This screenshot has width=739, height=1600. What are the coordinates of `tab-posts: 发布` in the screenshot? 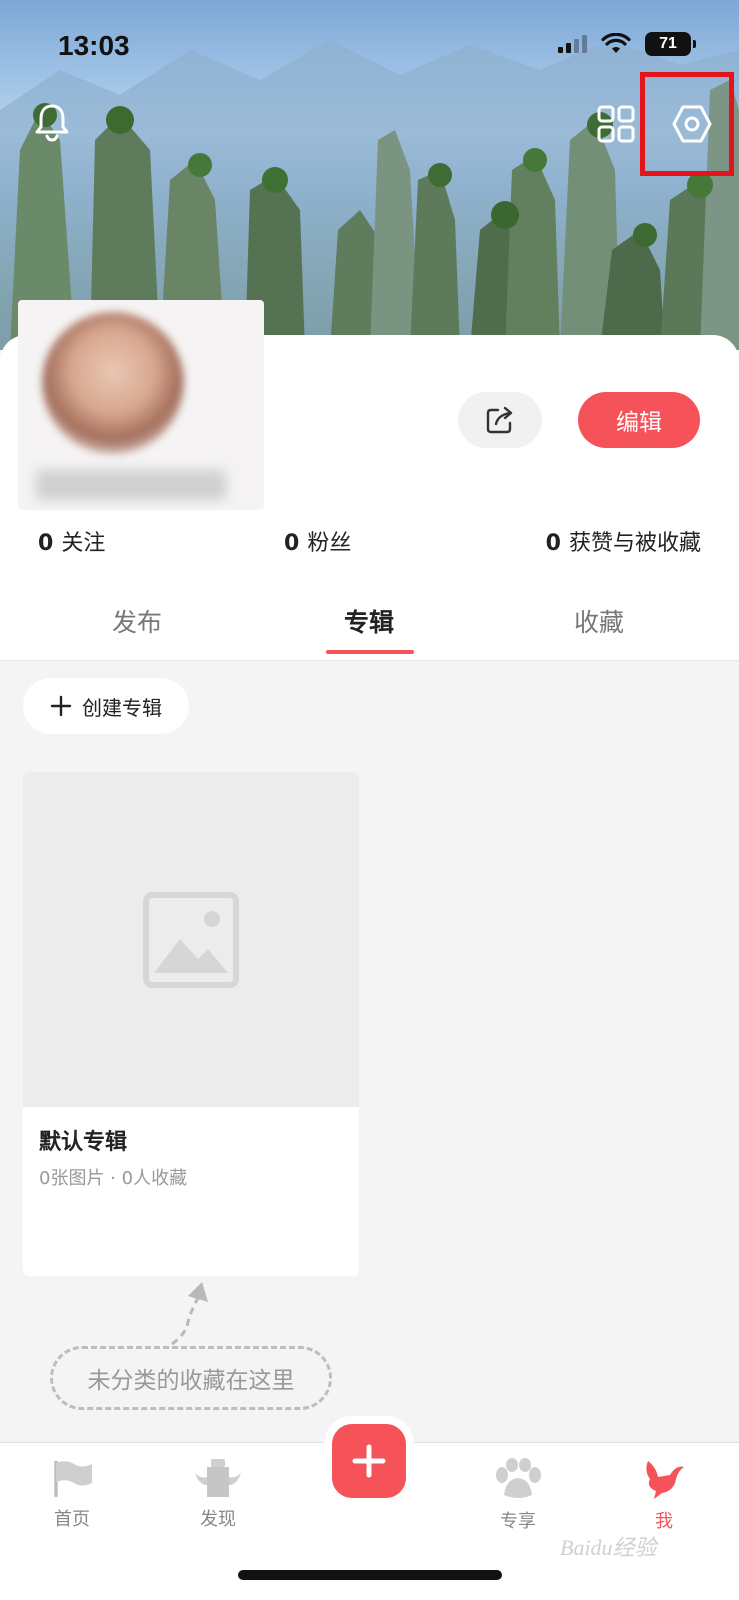 It's located at (137, 621).